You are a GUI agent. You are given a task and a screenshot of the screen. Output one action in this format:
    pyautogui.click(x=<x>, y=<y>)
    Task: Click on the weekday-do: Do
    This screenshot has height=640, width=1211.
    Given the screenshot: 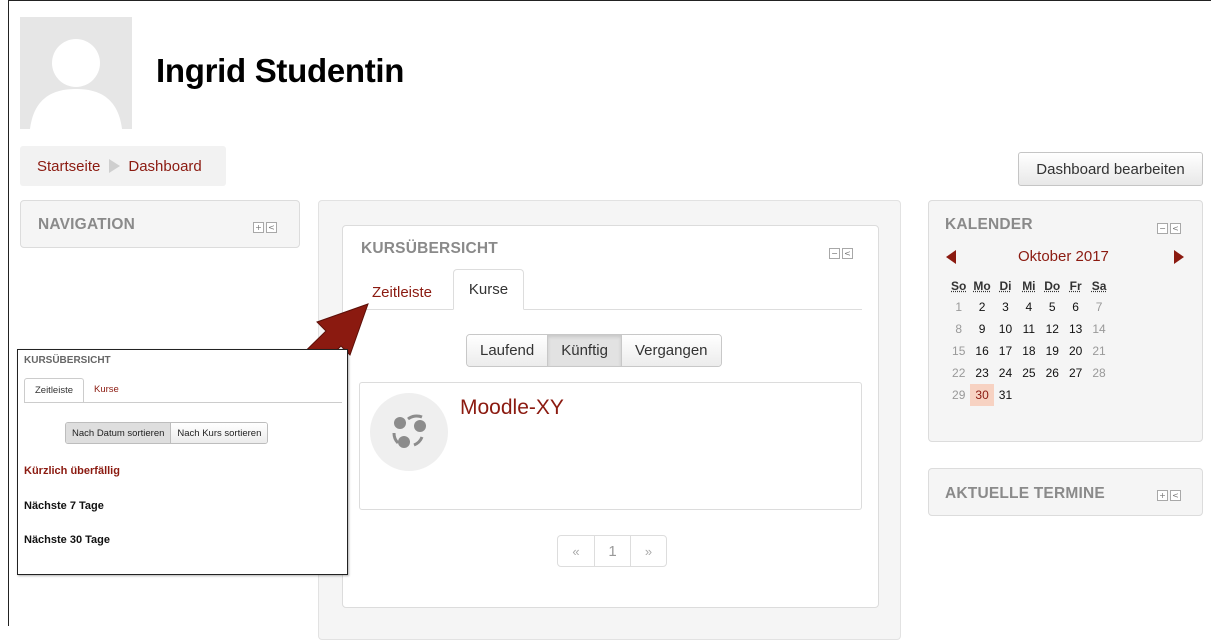 What is the action you would take?
    pyautogui.click(x=1052, y=286)
    